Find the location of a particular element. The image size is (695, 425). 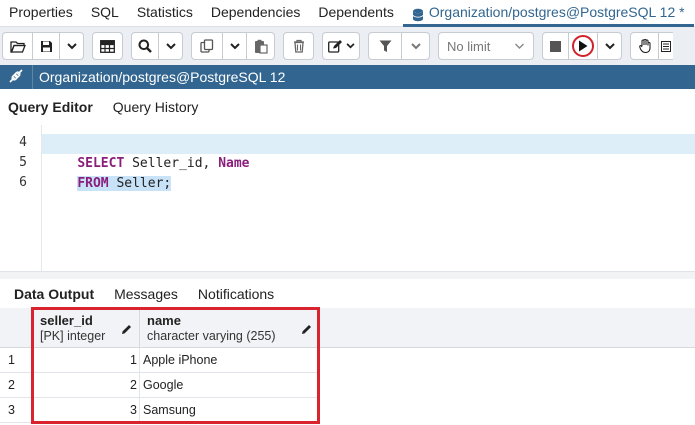

result-tab-bar: Data Output Messages Notifications is located at coordinates (347, 293).